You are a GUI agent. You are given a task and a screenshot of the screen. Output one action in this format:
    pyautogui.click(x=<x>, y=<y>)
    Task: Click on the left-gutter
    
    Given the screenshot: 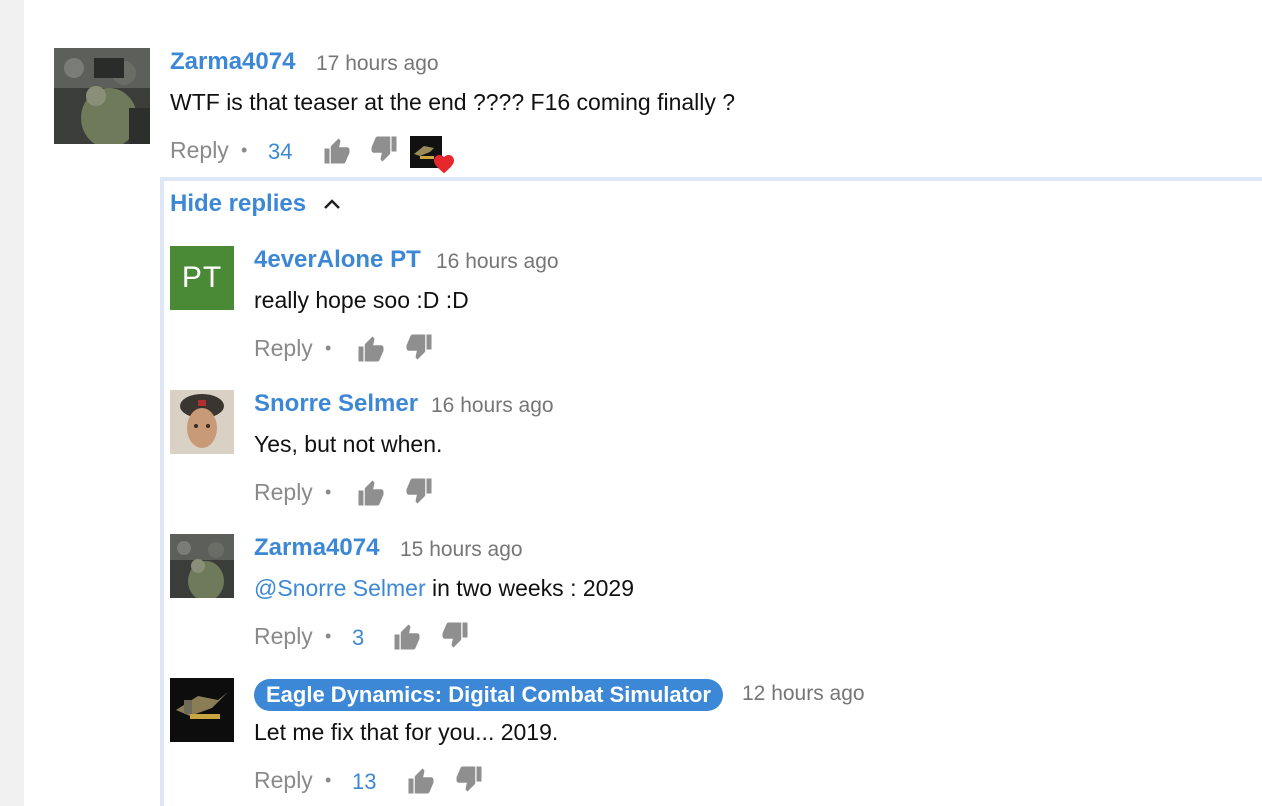 What is the action you would take?
    pyautogui.click(x=12, y=403)
    